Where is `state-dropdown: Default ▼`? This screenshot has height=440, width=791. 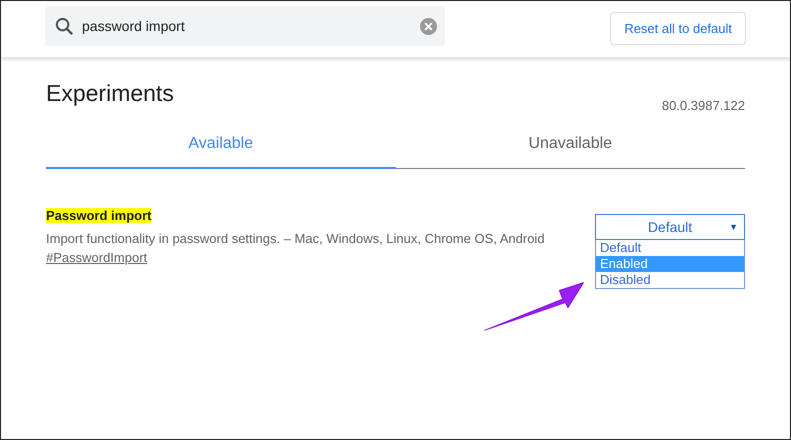 state-dropdown: Default ▼ is located at coordinates (670, 227).